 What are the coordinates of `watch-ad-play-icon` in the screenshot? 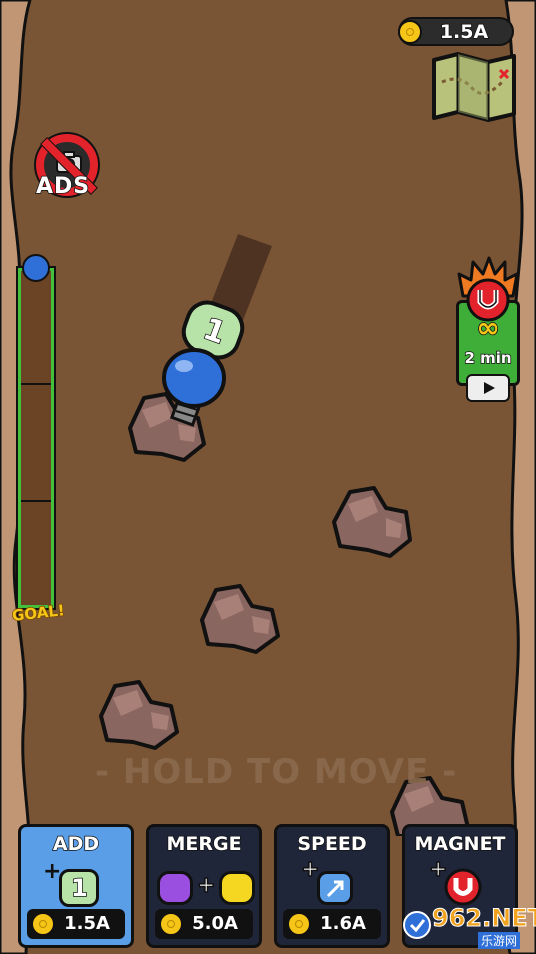 It's located at (488, 388).